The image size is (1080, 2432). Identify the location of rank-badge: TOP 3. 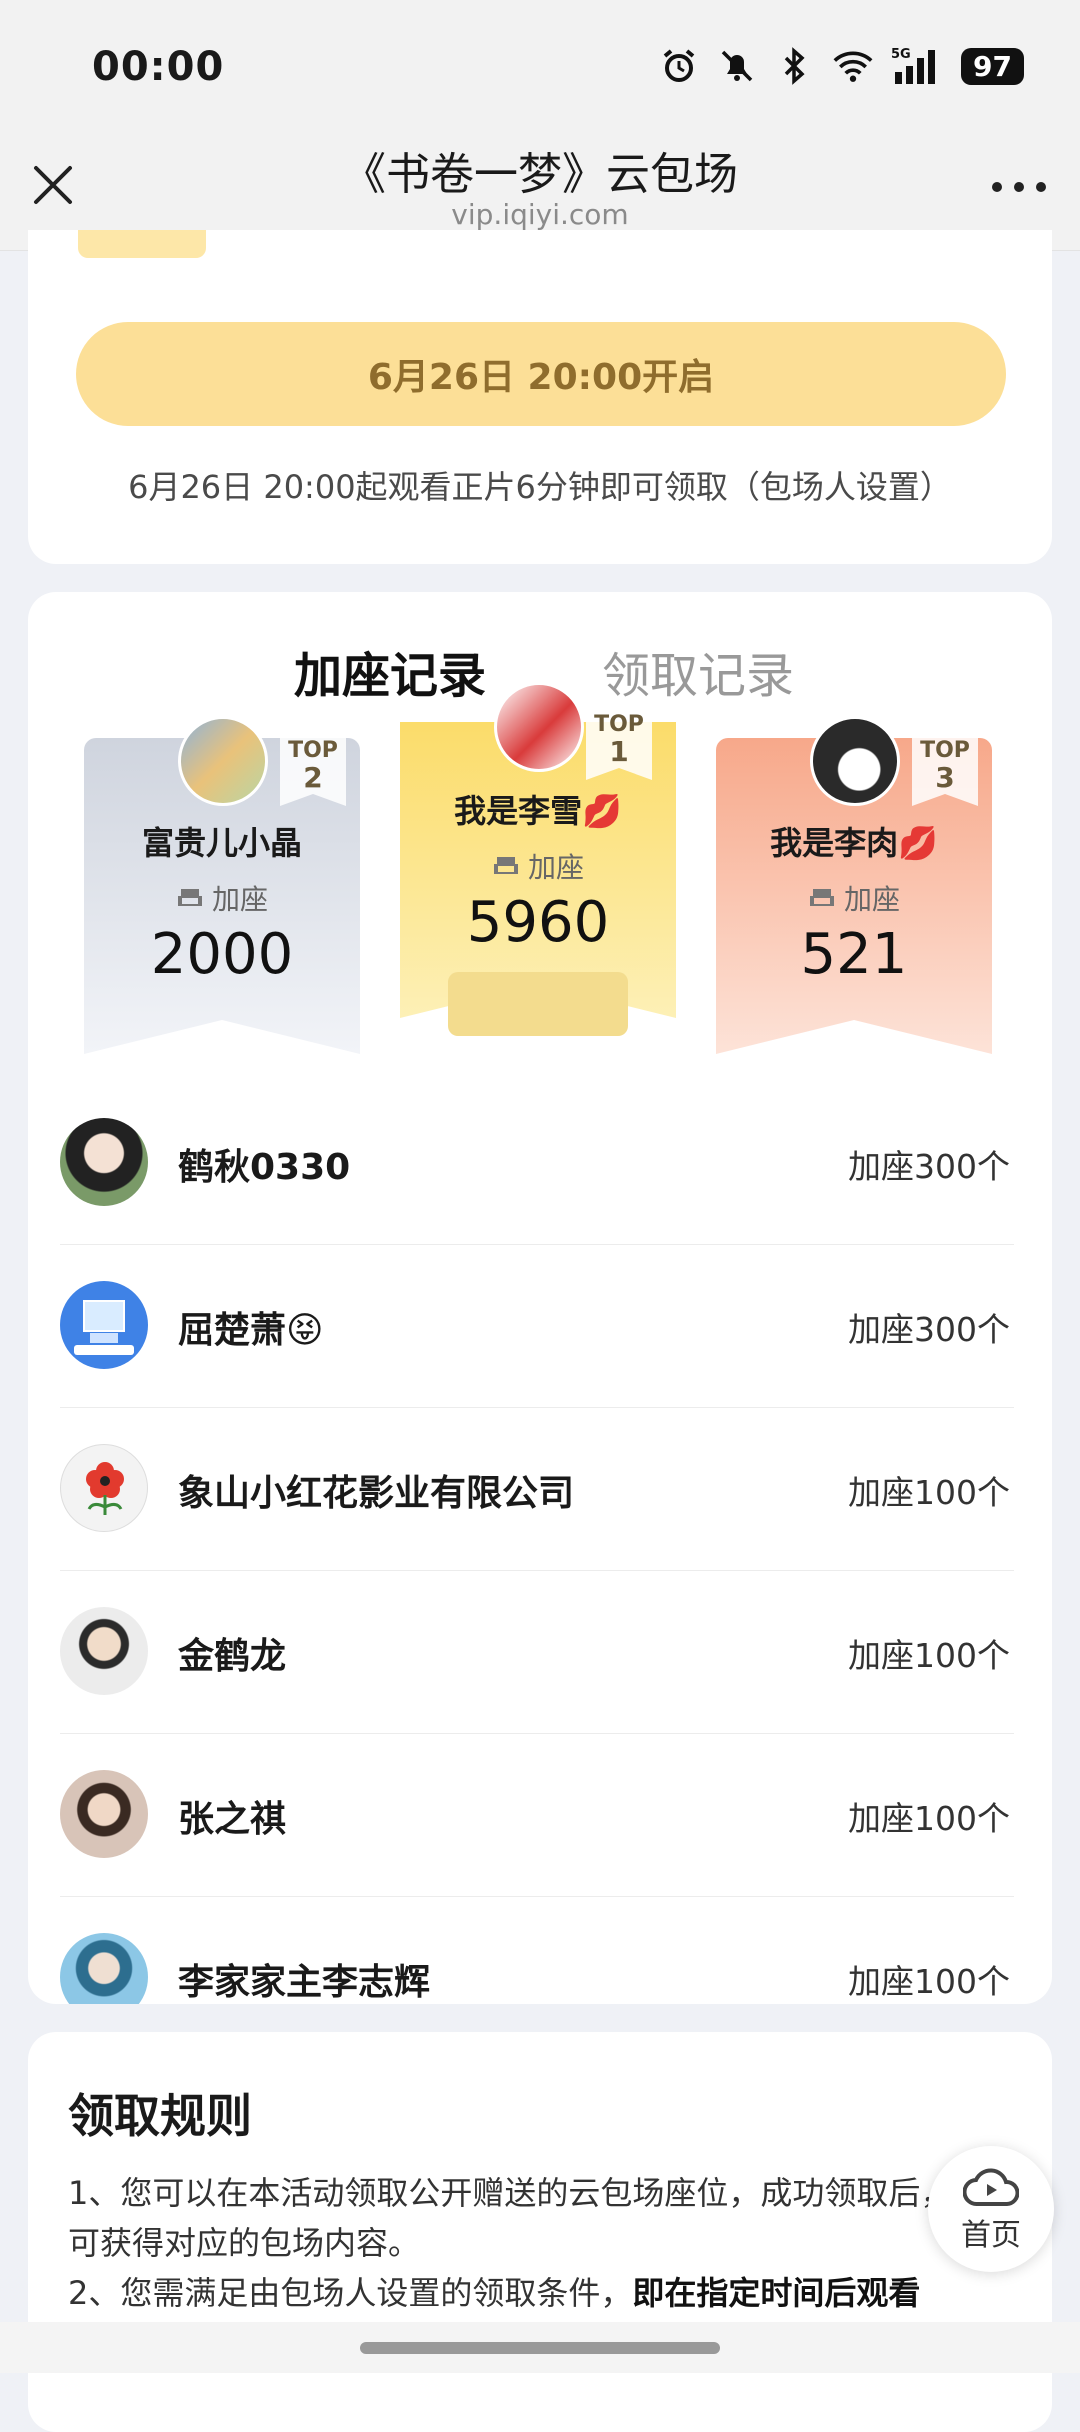
(945, 769).